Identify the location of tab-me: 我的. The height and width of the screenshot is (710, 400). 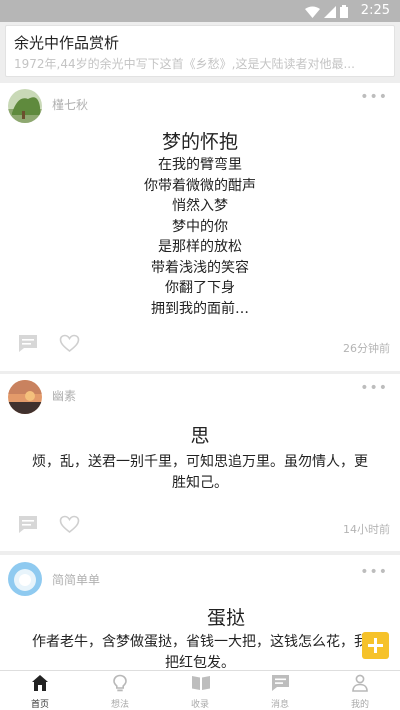
(360, 690).